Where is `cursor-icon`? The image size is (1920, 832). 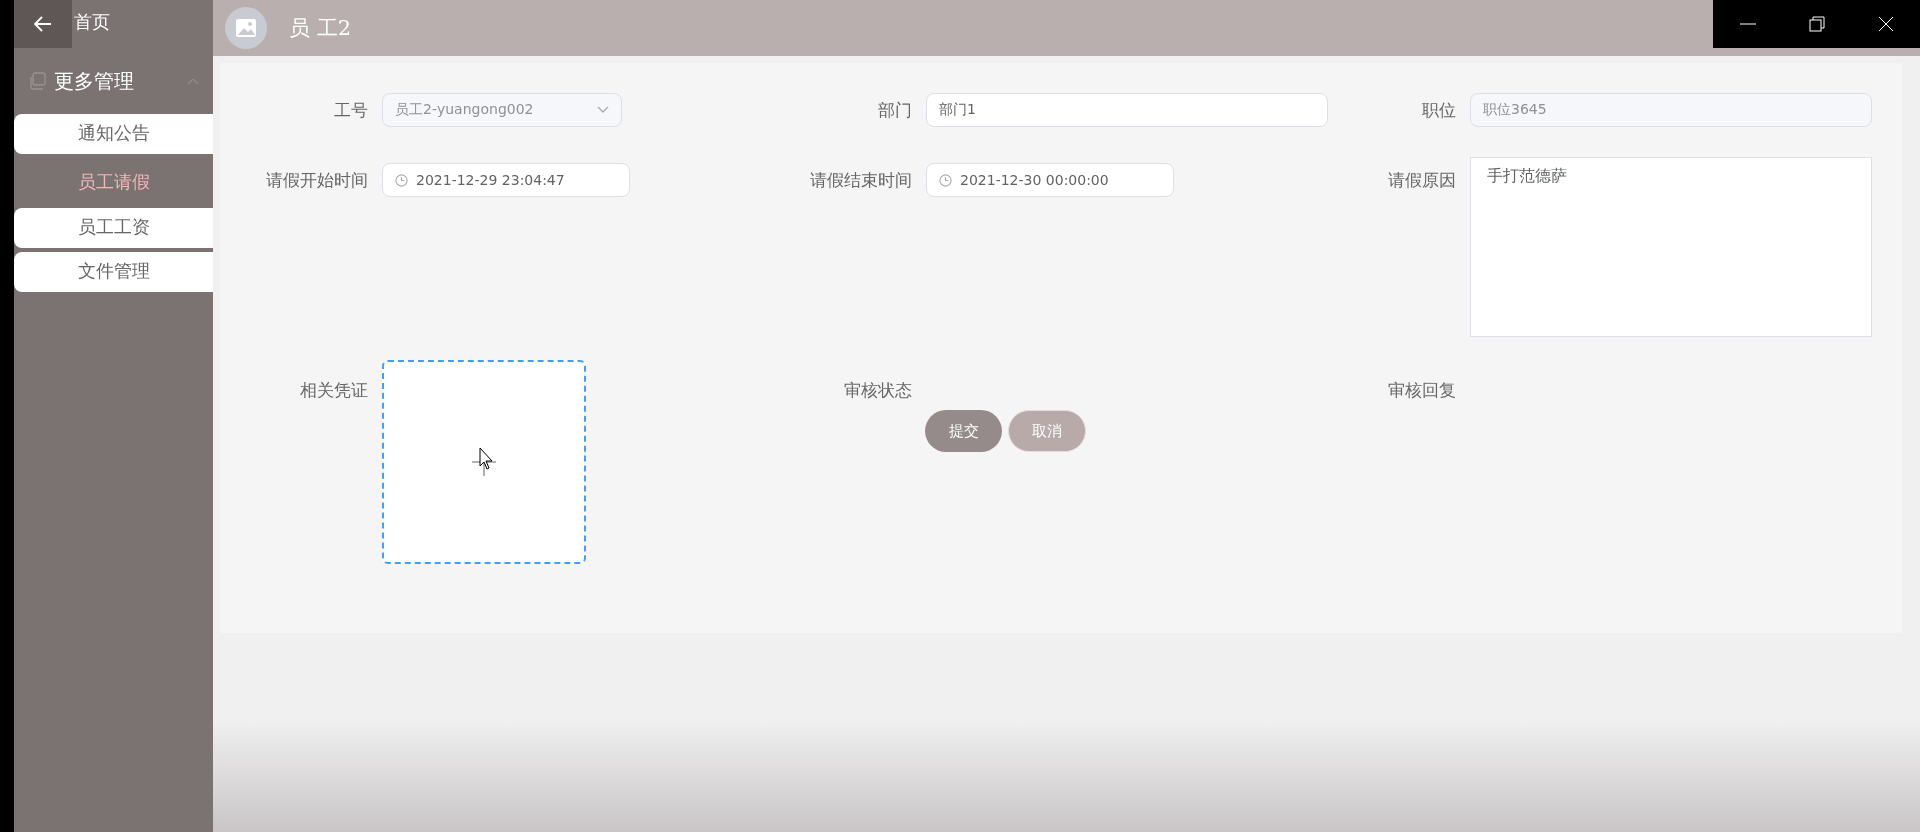 cursor-icon is located at coordinates (484, 462).